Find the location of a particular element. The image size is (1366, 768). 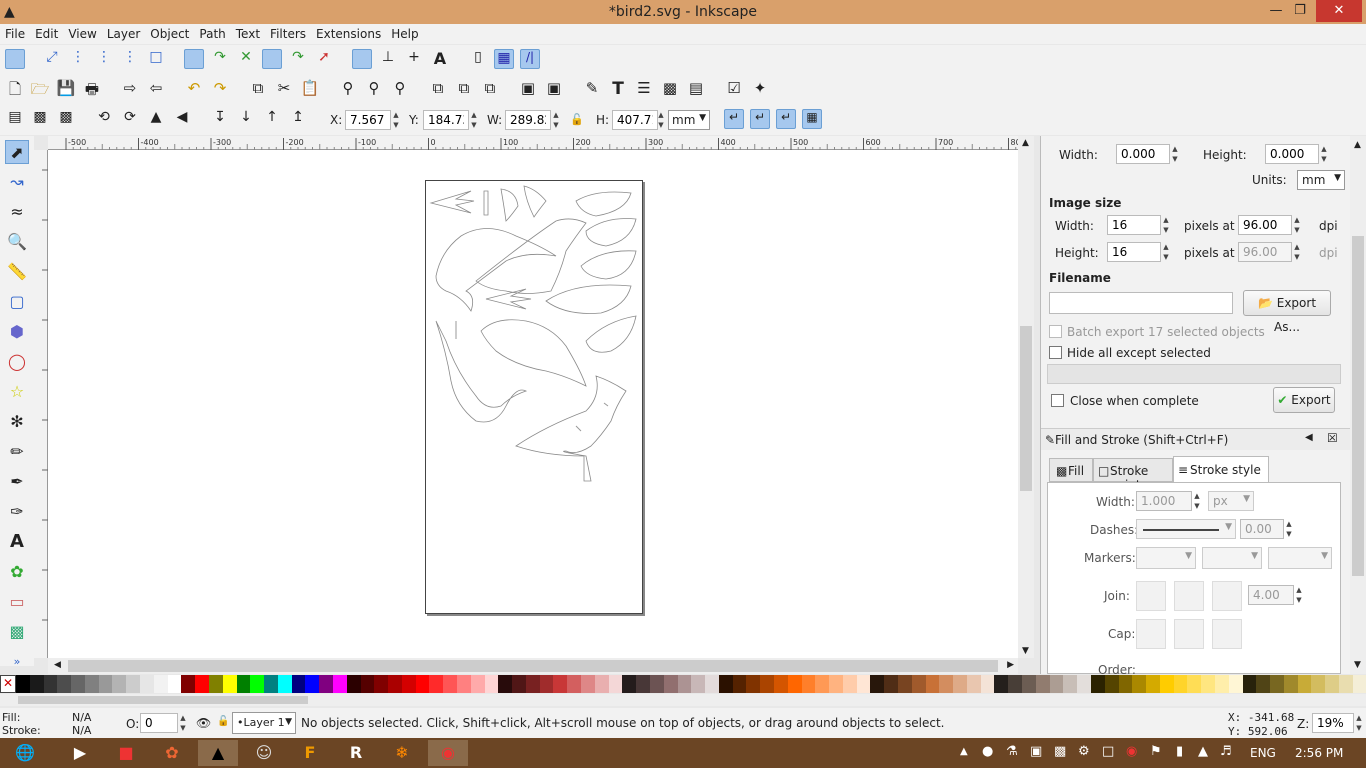

snap-bbox-center-icon: □ is located at coordinates (156, 59).